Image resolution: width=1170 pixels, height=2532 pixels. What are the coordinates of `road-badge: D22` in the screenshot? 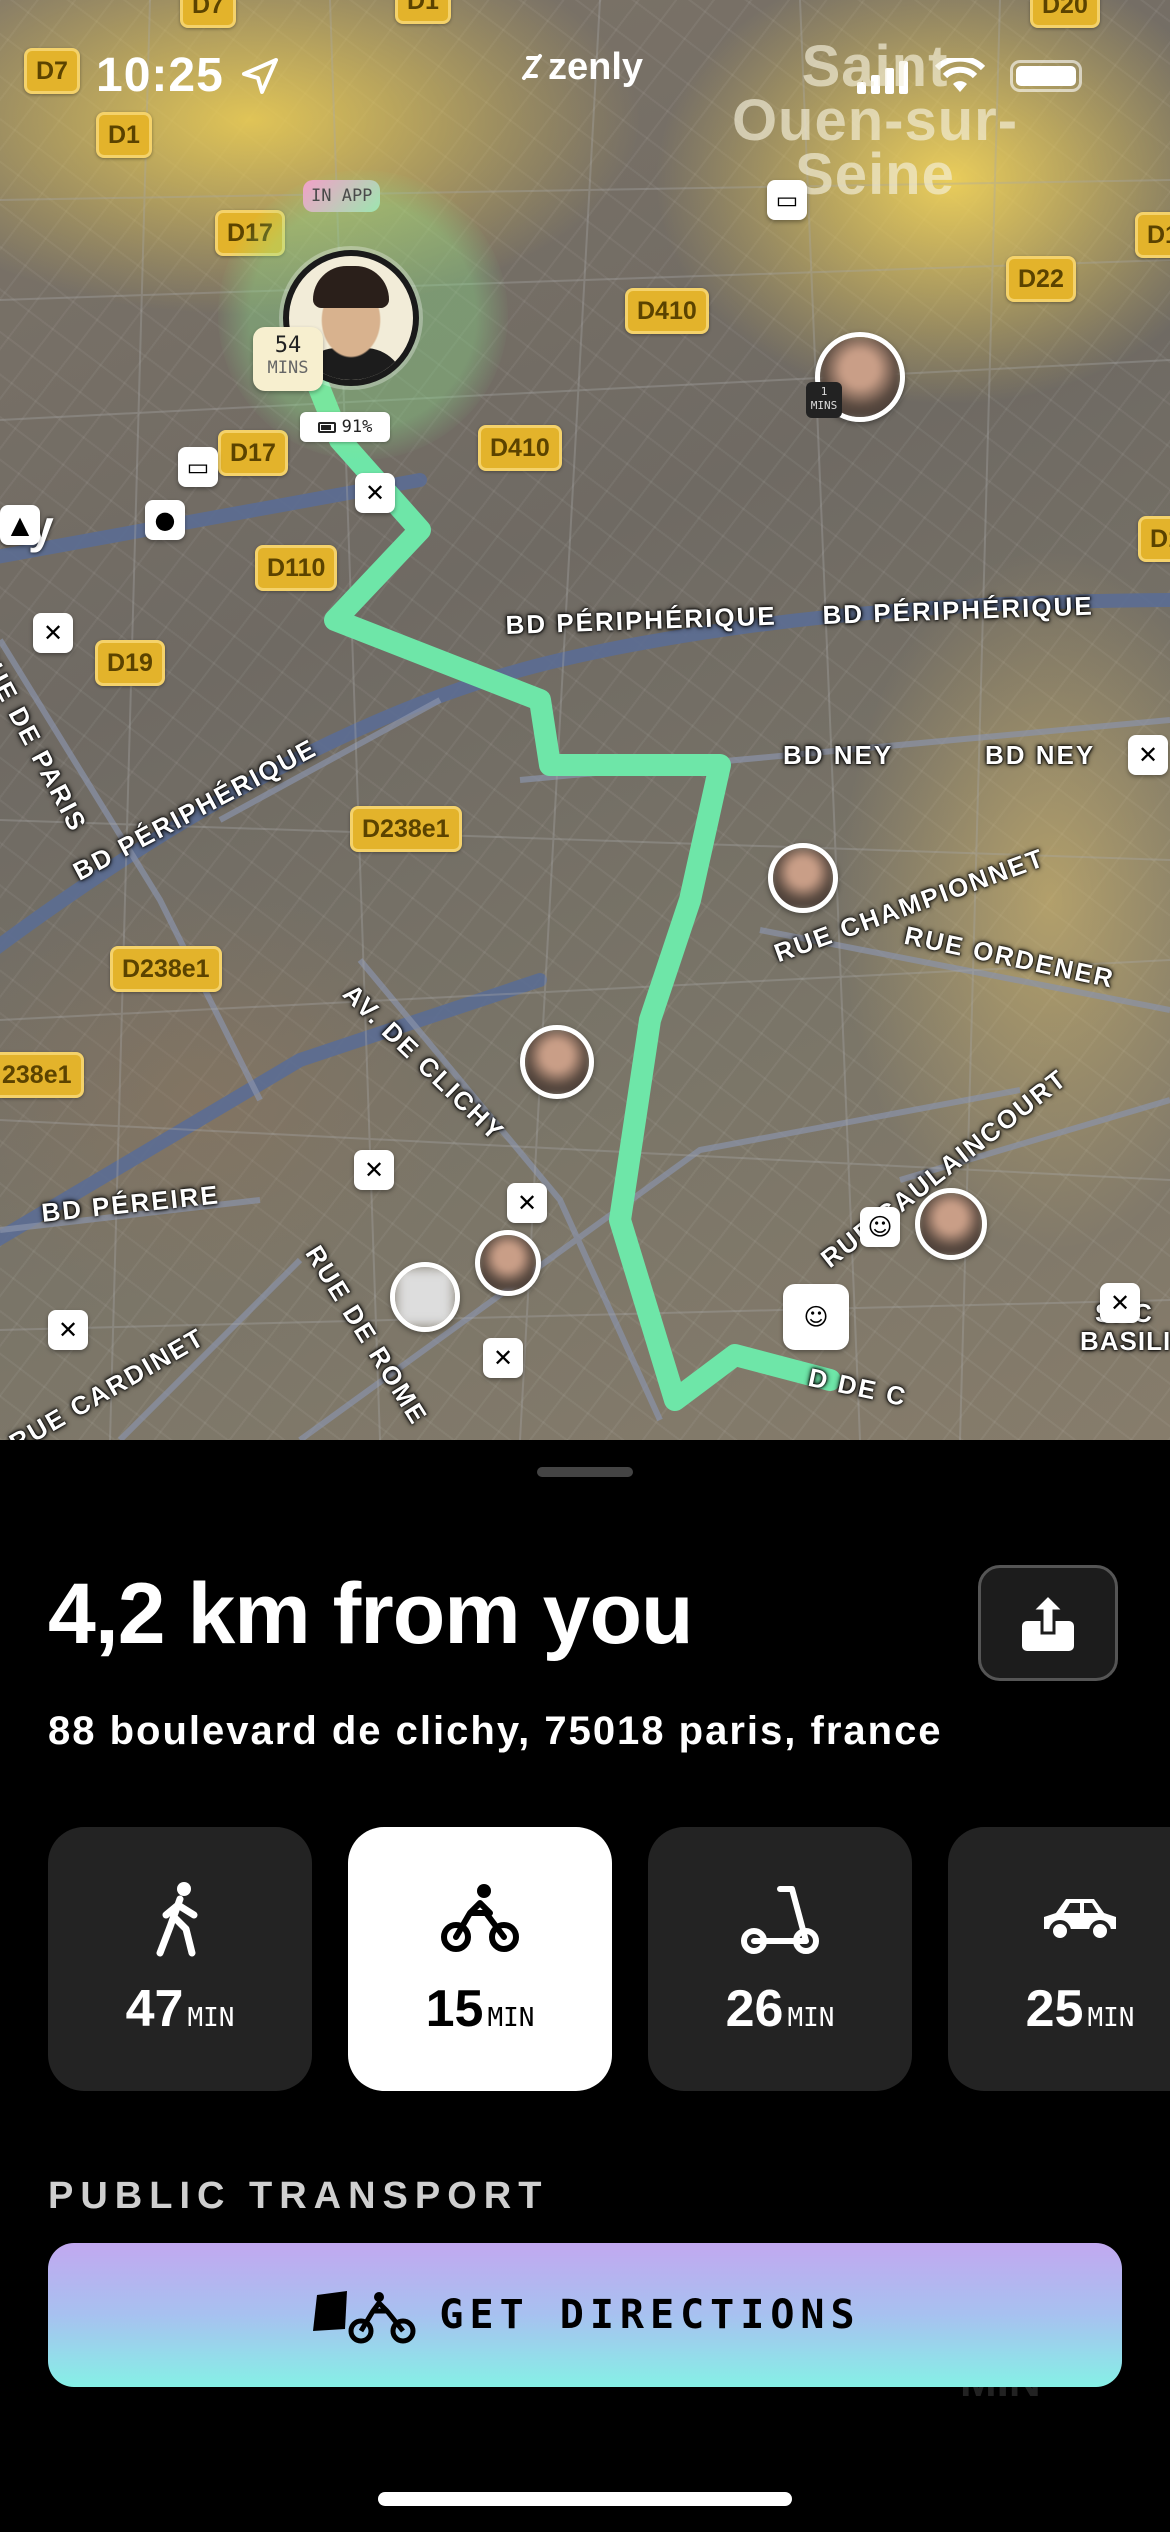 It's located at (1041, 279).